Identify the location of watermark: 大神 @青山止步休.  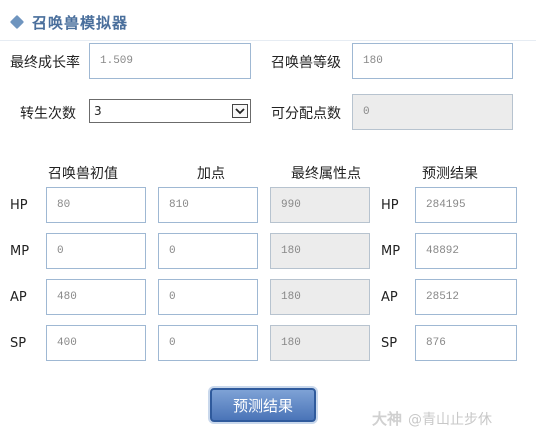
(432, 418).